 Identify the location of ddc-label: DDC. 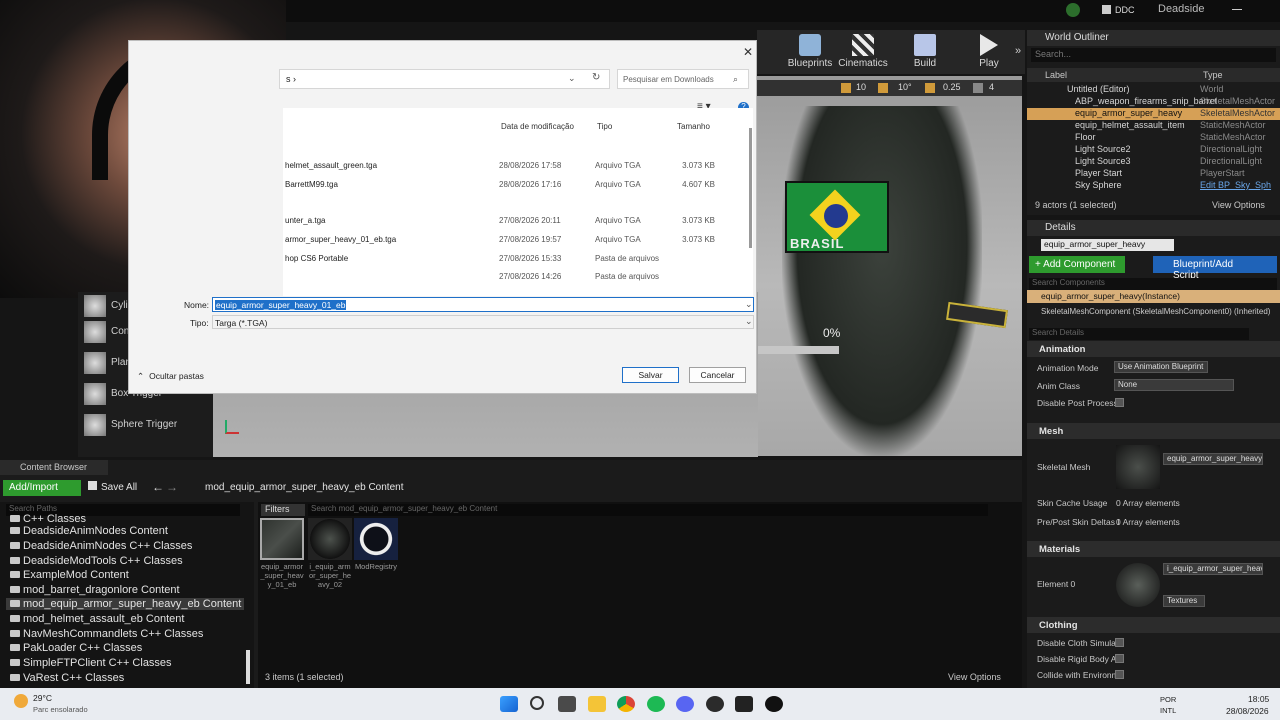
(1125, 10).